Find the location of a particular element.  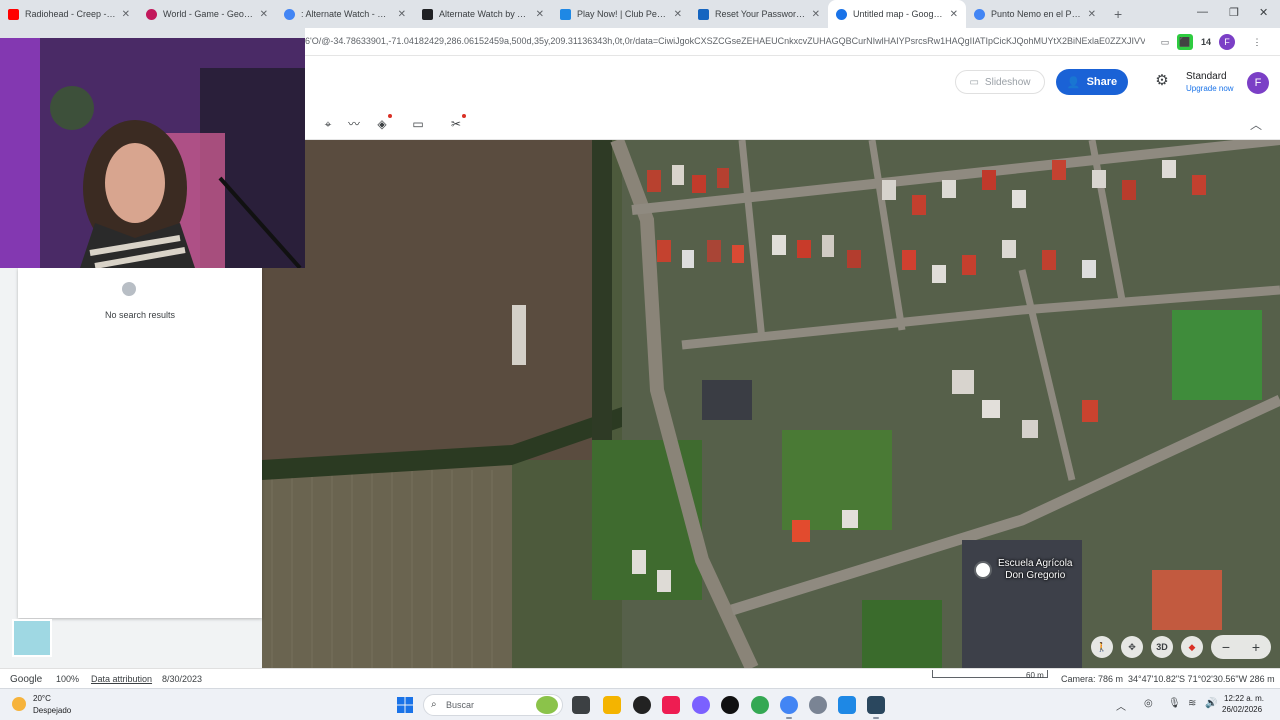

path-icon: 〰 is located at coordinates (354, 124).